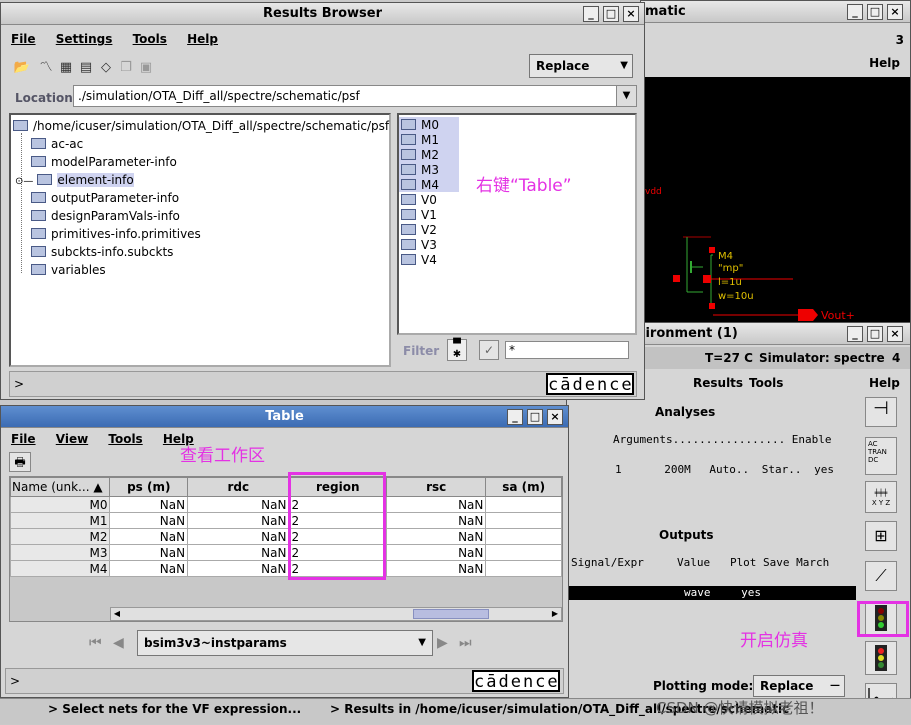  Describe the element at coordinates (22, 68) in the screenshot. I see `open-folder-icon: 📂` at that location.